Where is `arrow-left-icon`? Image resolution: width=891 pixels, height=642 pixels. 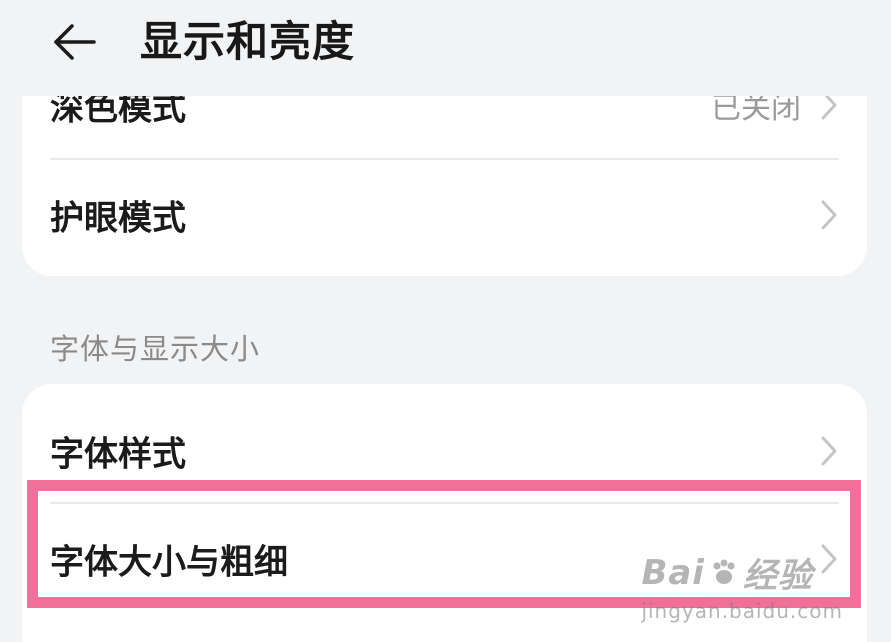 arrow-left-icon is located at coordinates (75, 42).